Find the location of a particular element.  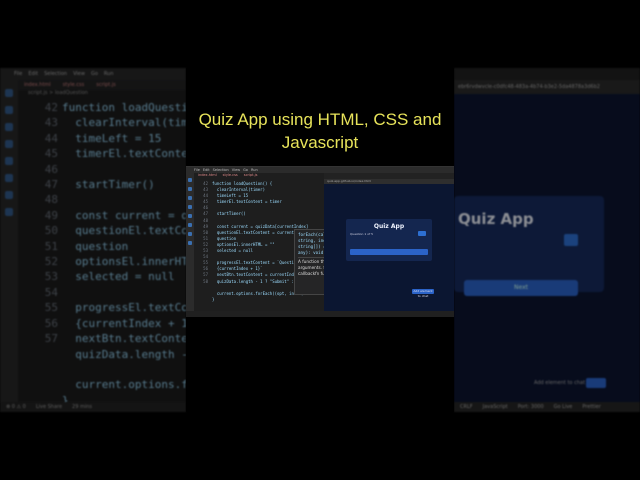

video-title: Quiz App using HTML, CSS and Javascript is located at coordinates (320, 131).